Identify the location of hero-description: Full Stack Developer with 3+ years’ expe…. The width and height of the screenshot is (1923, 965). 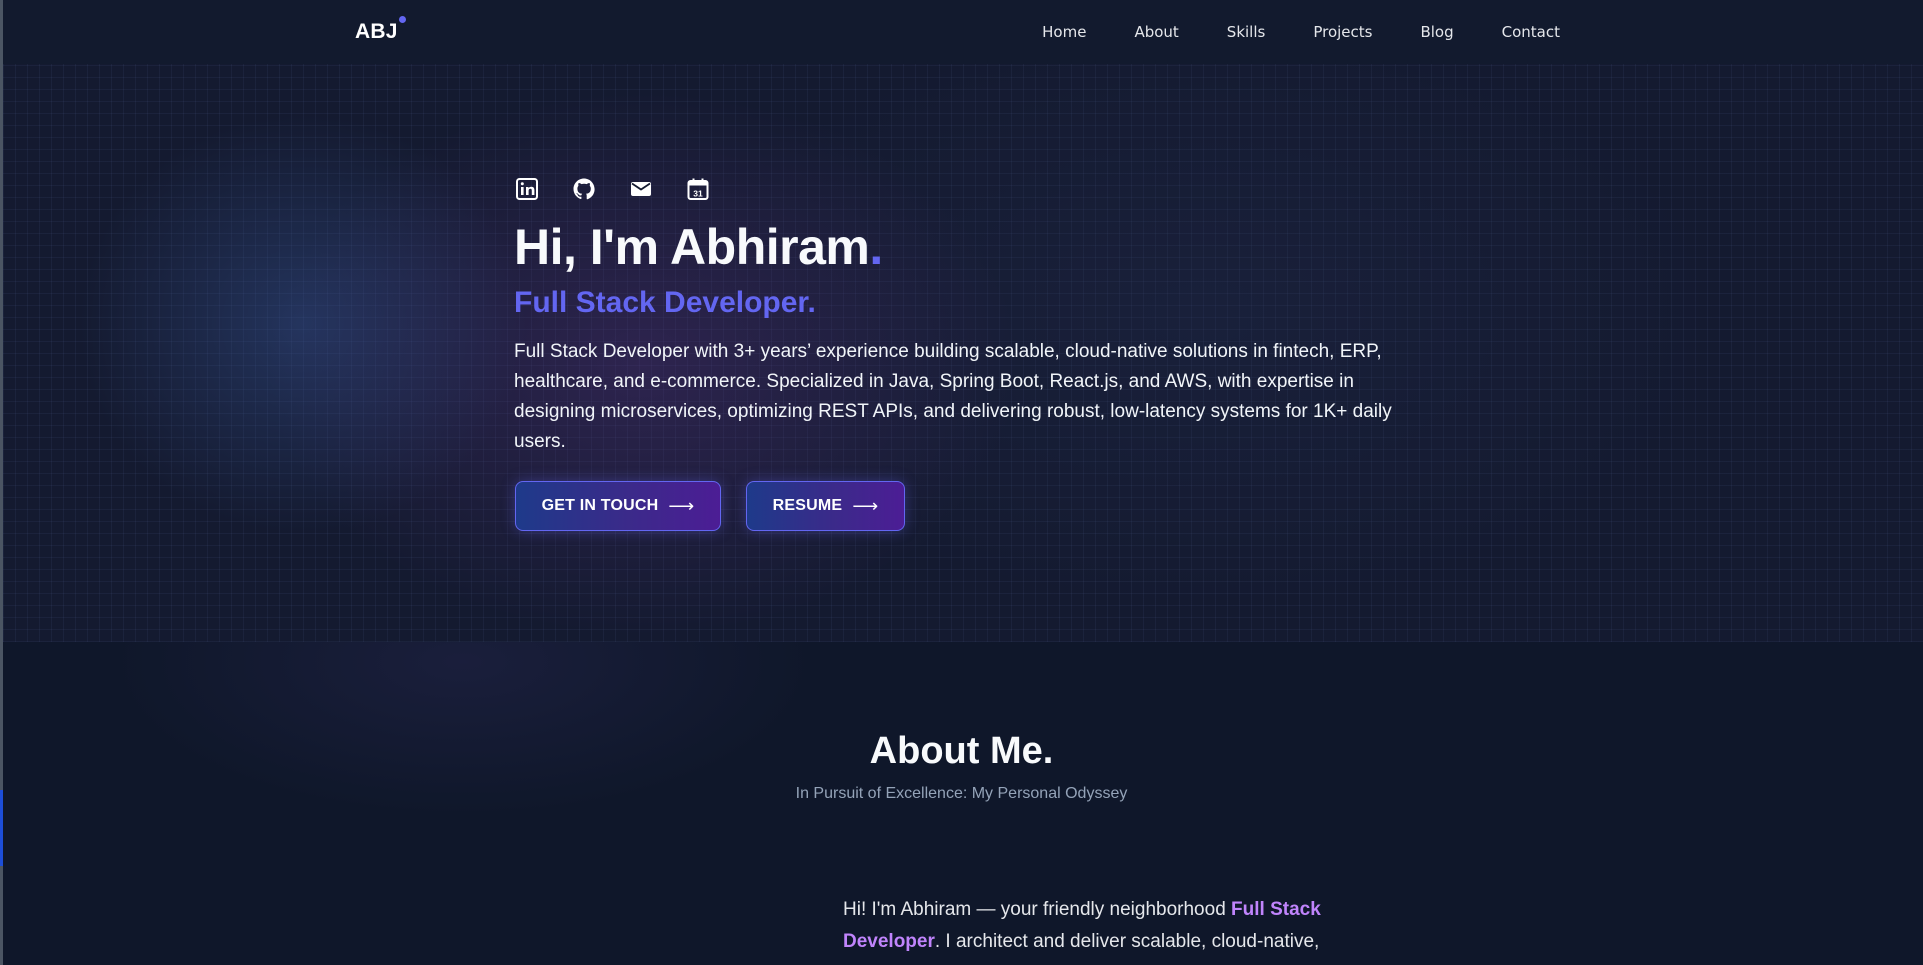
(953, 396).